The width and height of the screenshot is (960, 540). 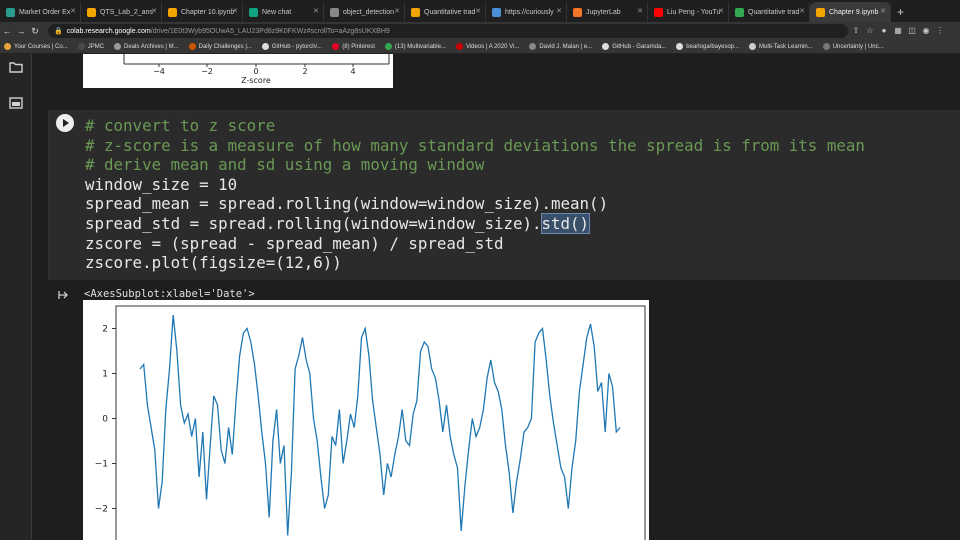 I want to click on colab-sidebar, so click(x=16, y=297).